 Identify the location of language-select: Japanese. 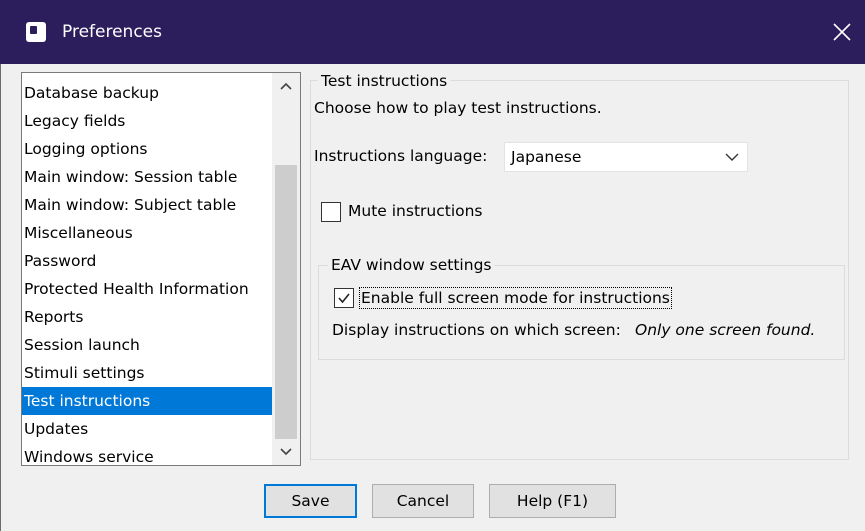
(626, 157).